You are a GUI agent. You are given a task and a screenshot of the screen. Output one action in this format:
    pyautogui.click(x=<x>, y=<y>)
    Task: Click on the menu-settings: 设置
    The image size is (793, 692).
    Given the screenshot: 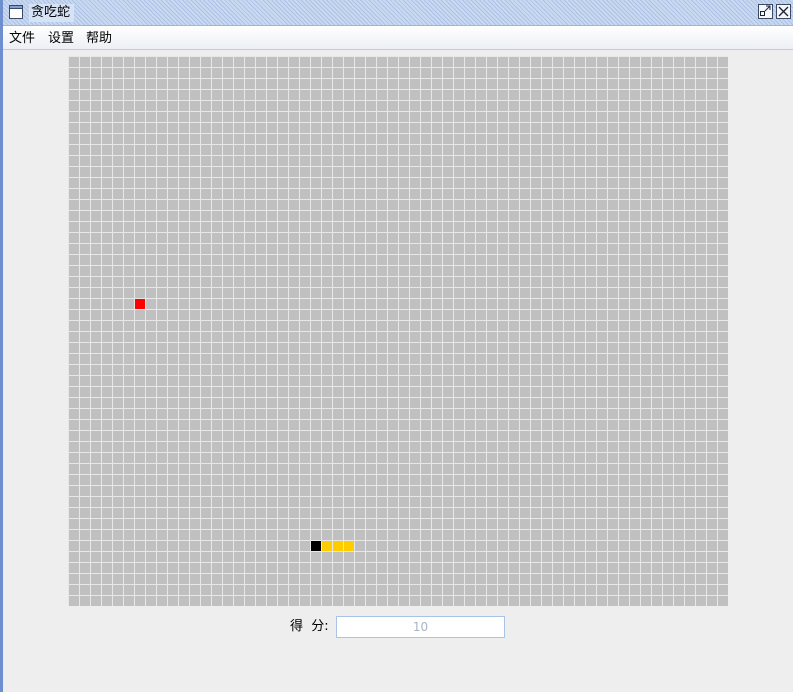 What is the action you would take?
    pyautogui.click(x=61, y=38)
    